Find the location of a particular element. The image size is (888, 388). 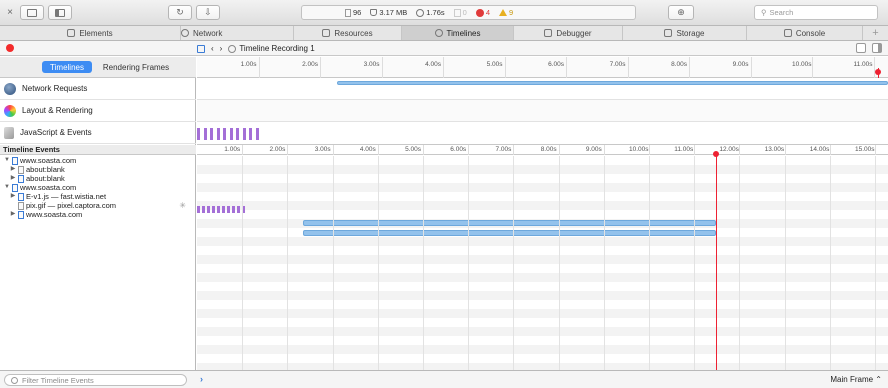

tab-resources: Resources is located at coordinates (348, 33).